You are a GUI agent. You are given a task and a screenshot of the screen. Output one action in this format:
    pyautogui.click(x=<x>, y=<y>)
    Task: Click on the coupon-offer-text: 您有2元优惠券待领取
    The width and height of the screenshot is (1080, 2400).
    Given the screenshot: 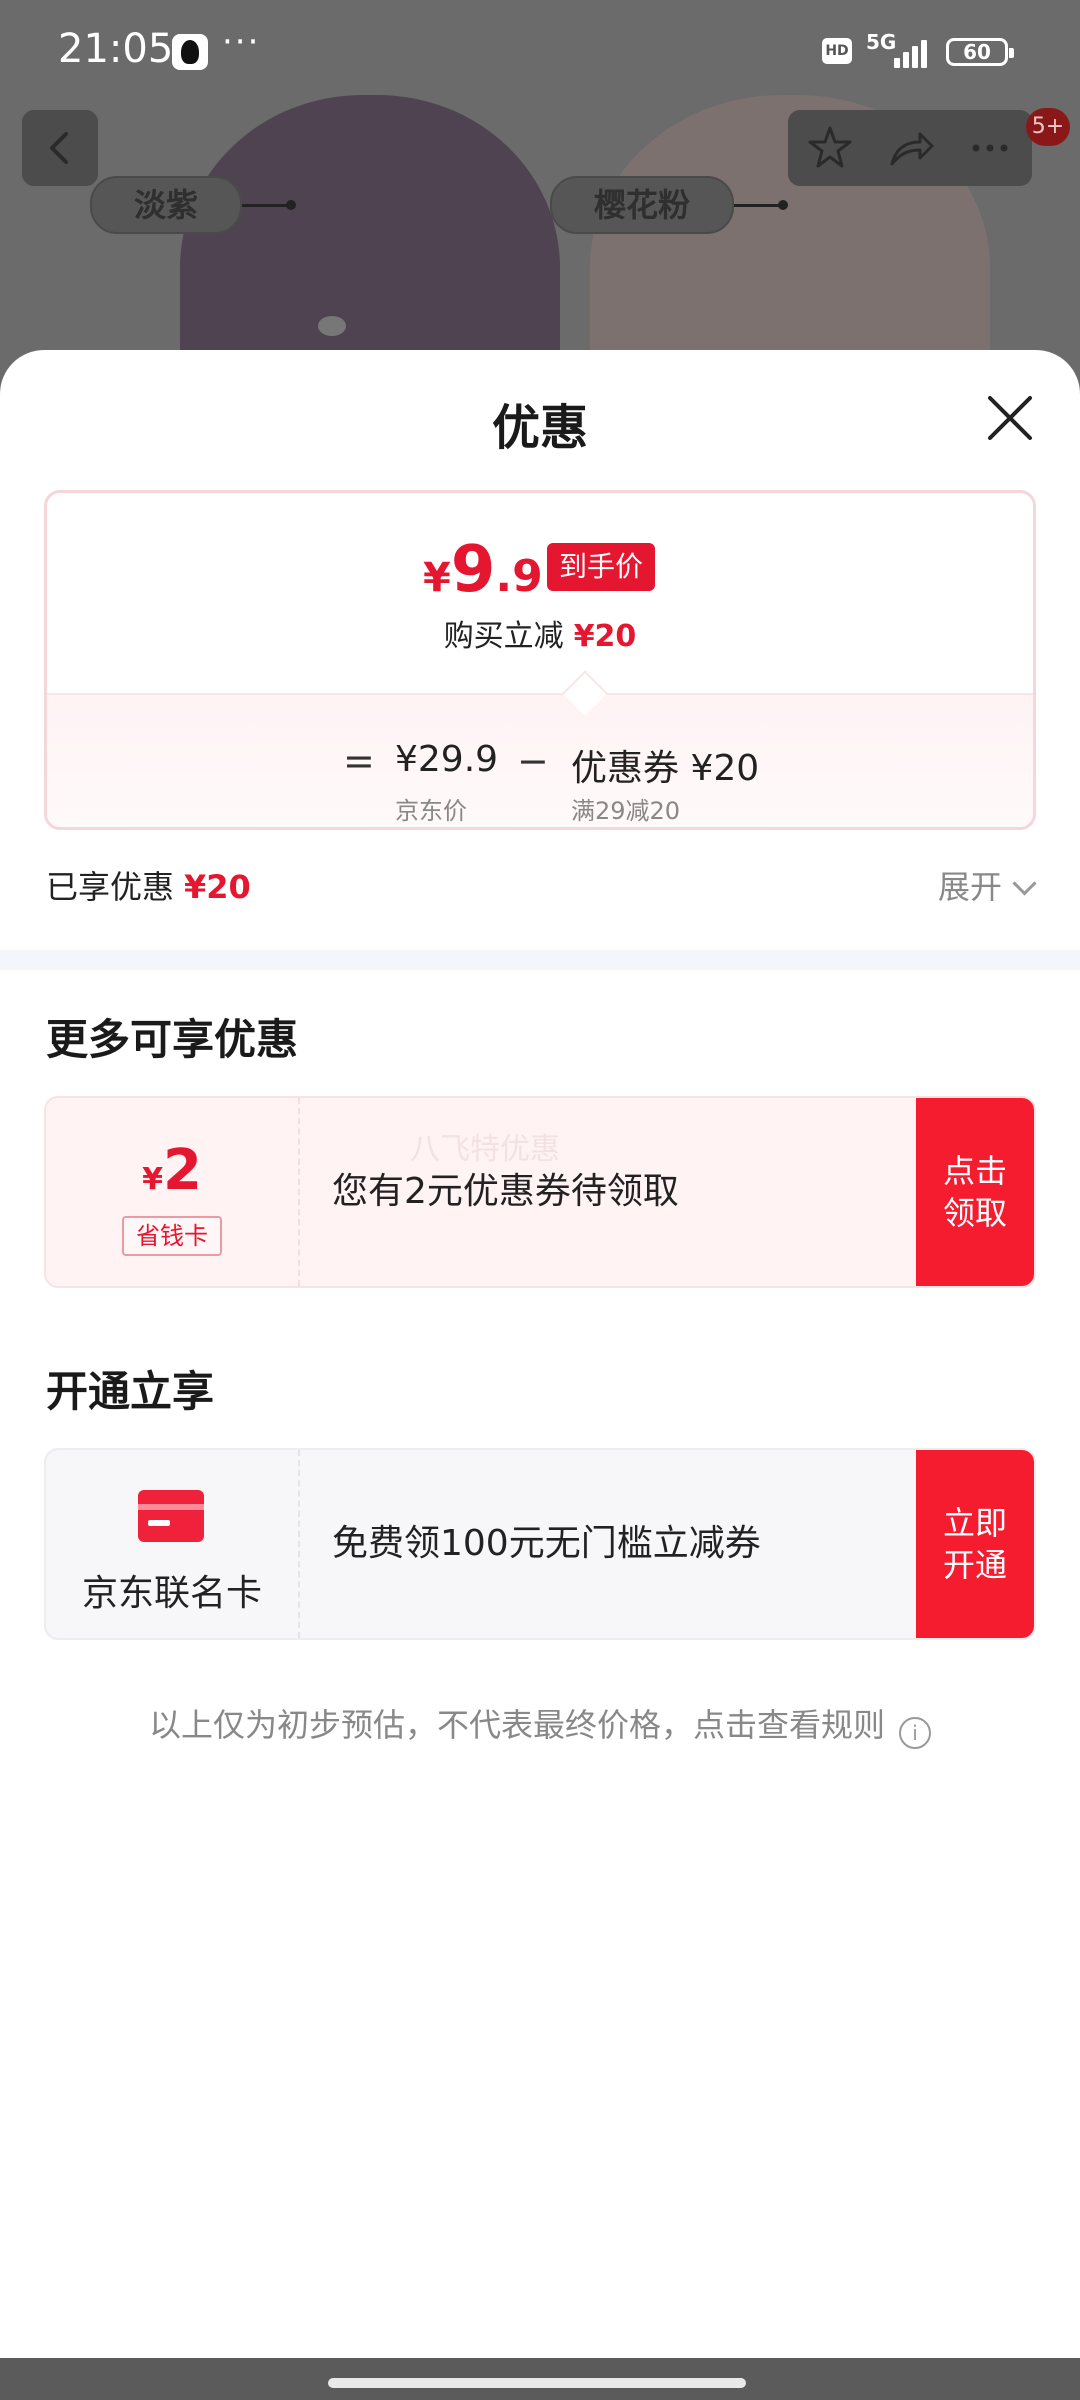 What is the action you would take?
    pyautogui.click(x=505, y=1191)
    